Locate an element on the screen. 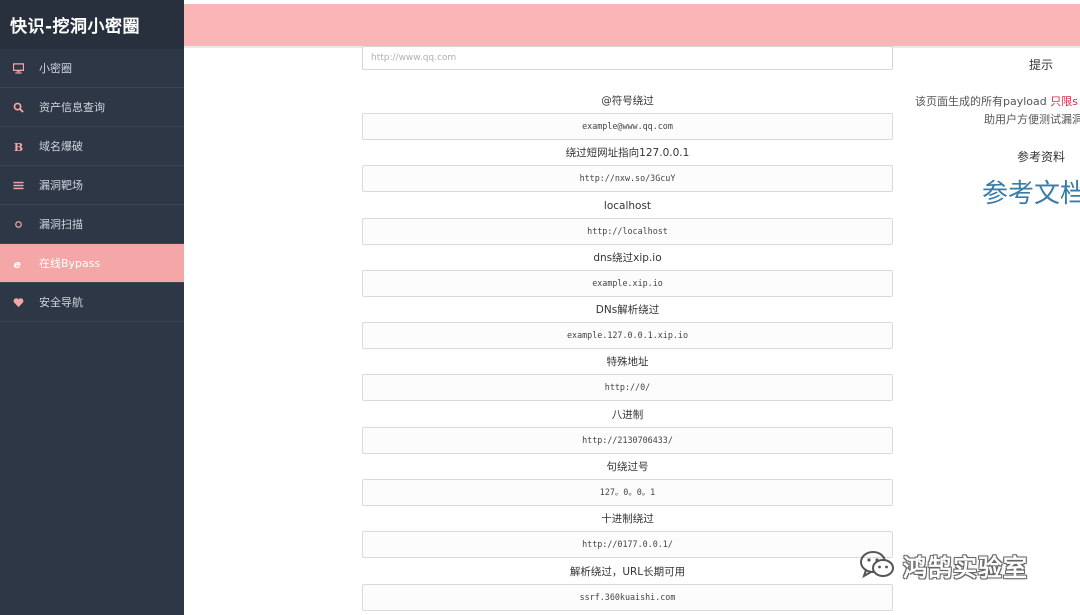 This screenshot has height=615, width=1080. payload-value: http://nxw.so/3GcuY is located at coordinates (627, 179).